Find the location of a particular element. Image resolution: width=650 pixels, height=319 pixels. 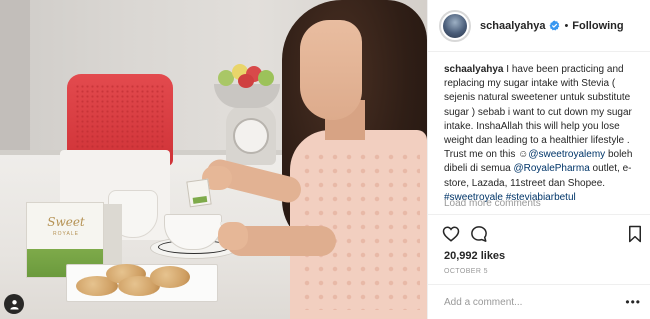

comment-bar: ••• is located at coordinates (539, 301).